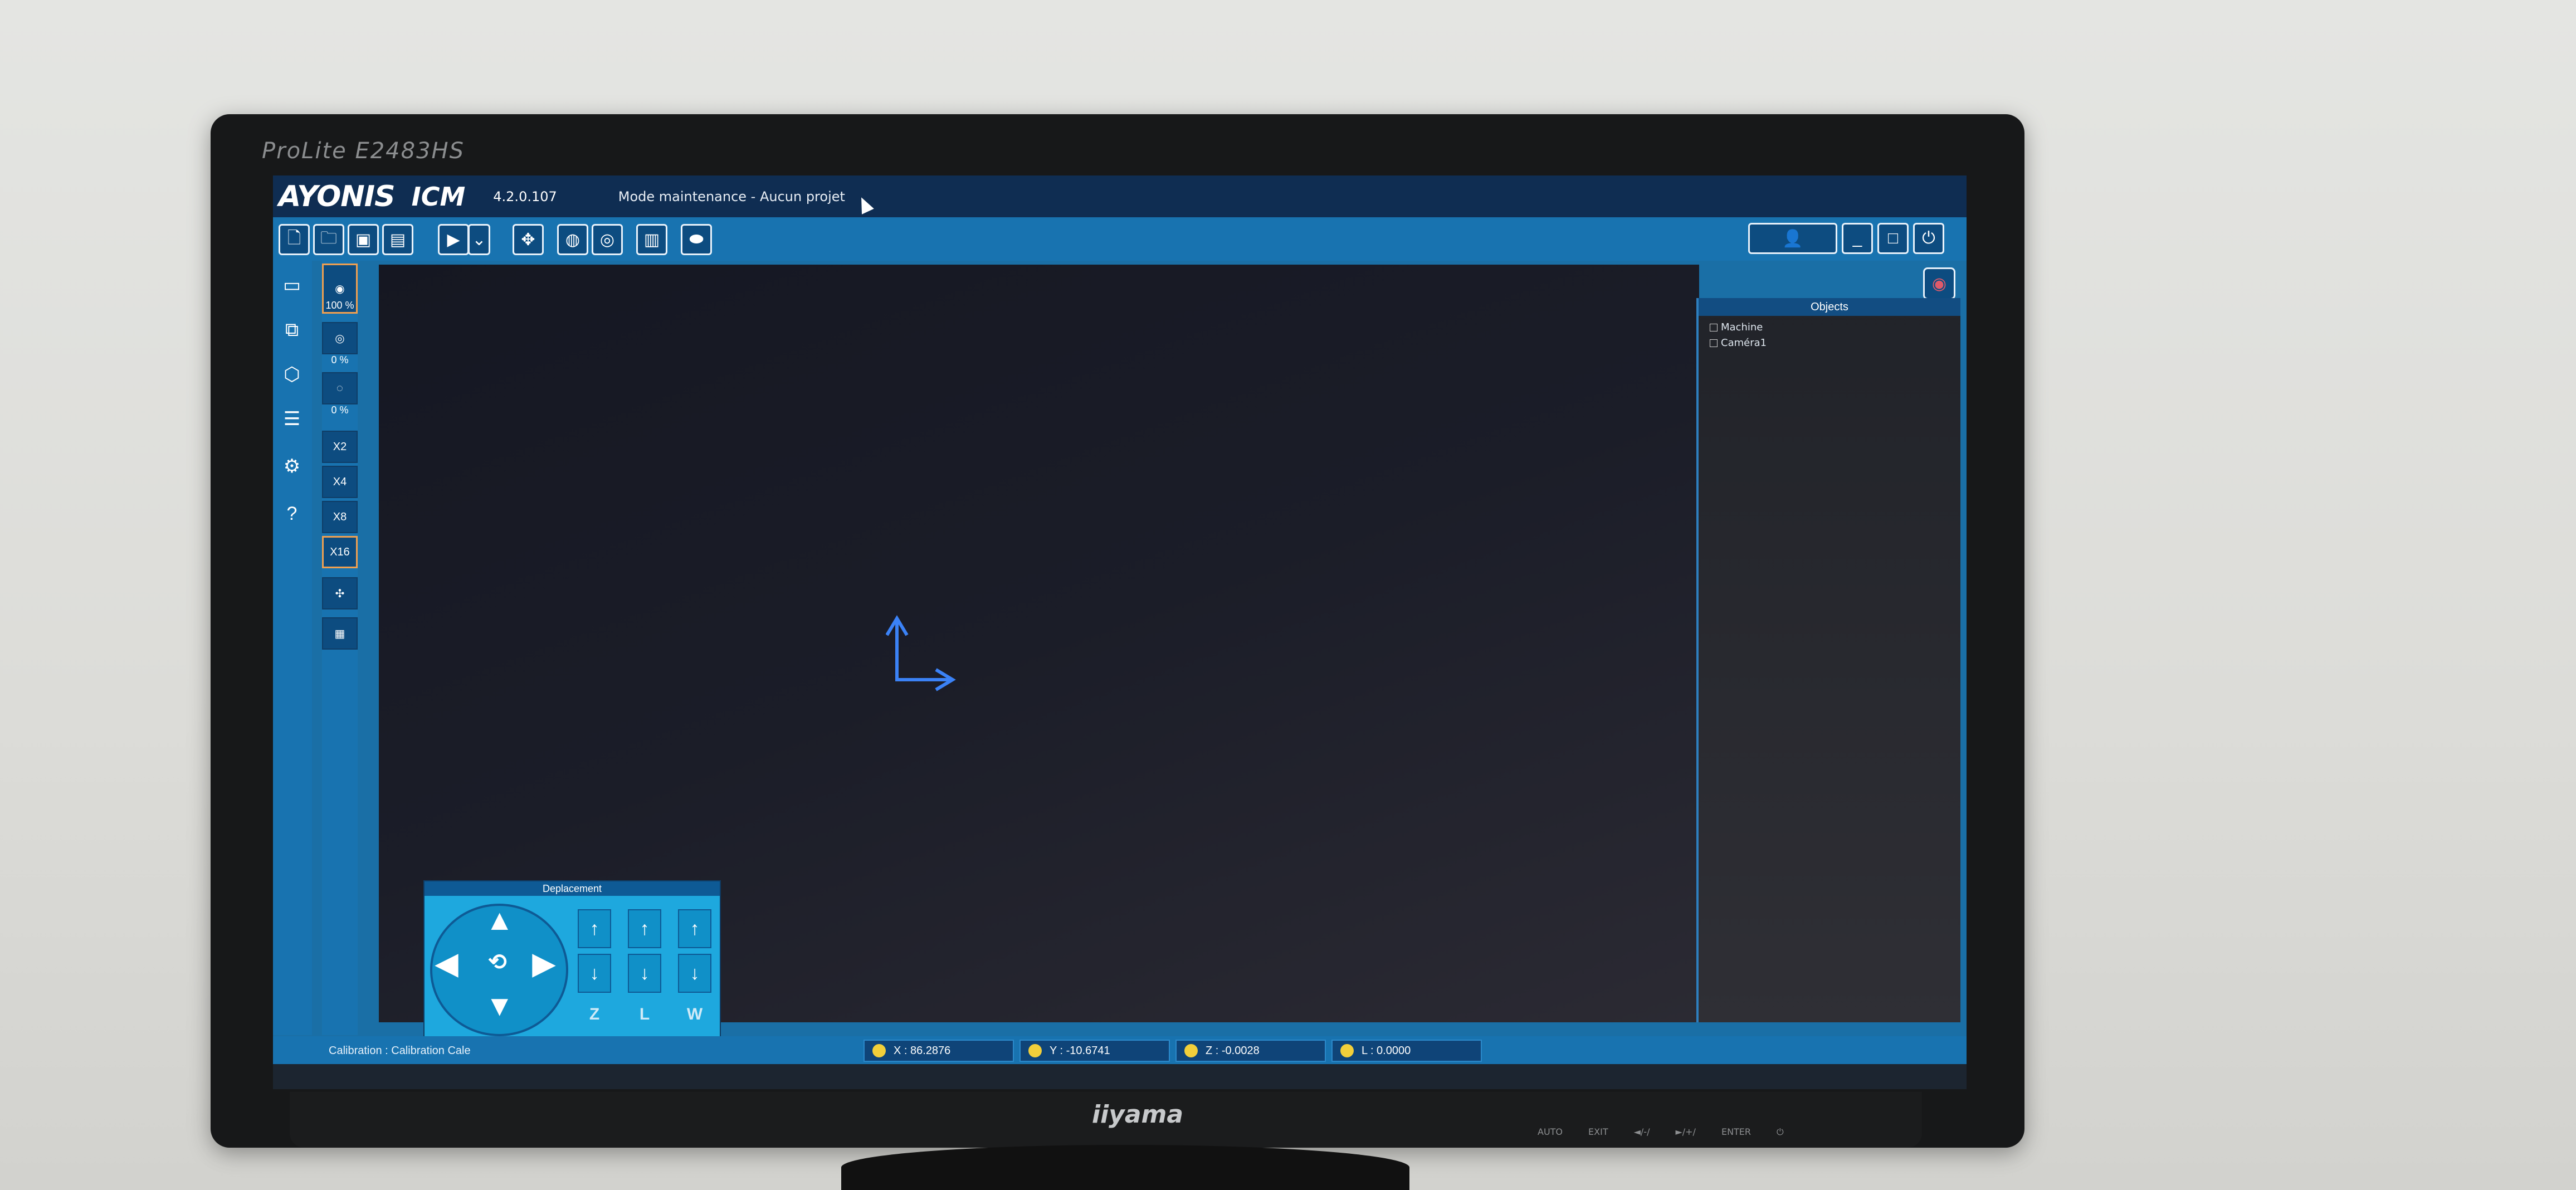 This screenshot has height=1190, width=2576. Describe the element at coordinates (1080, 1050) in the screenshot. I see `coord-y-value: Y : -10.6741` at that location.